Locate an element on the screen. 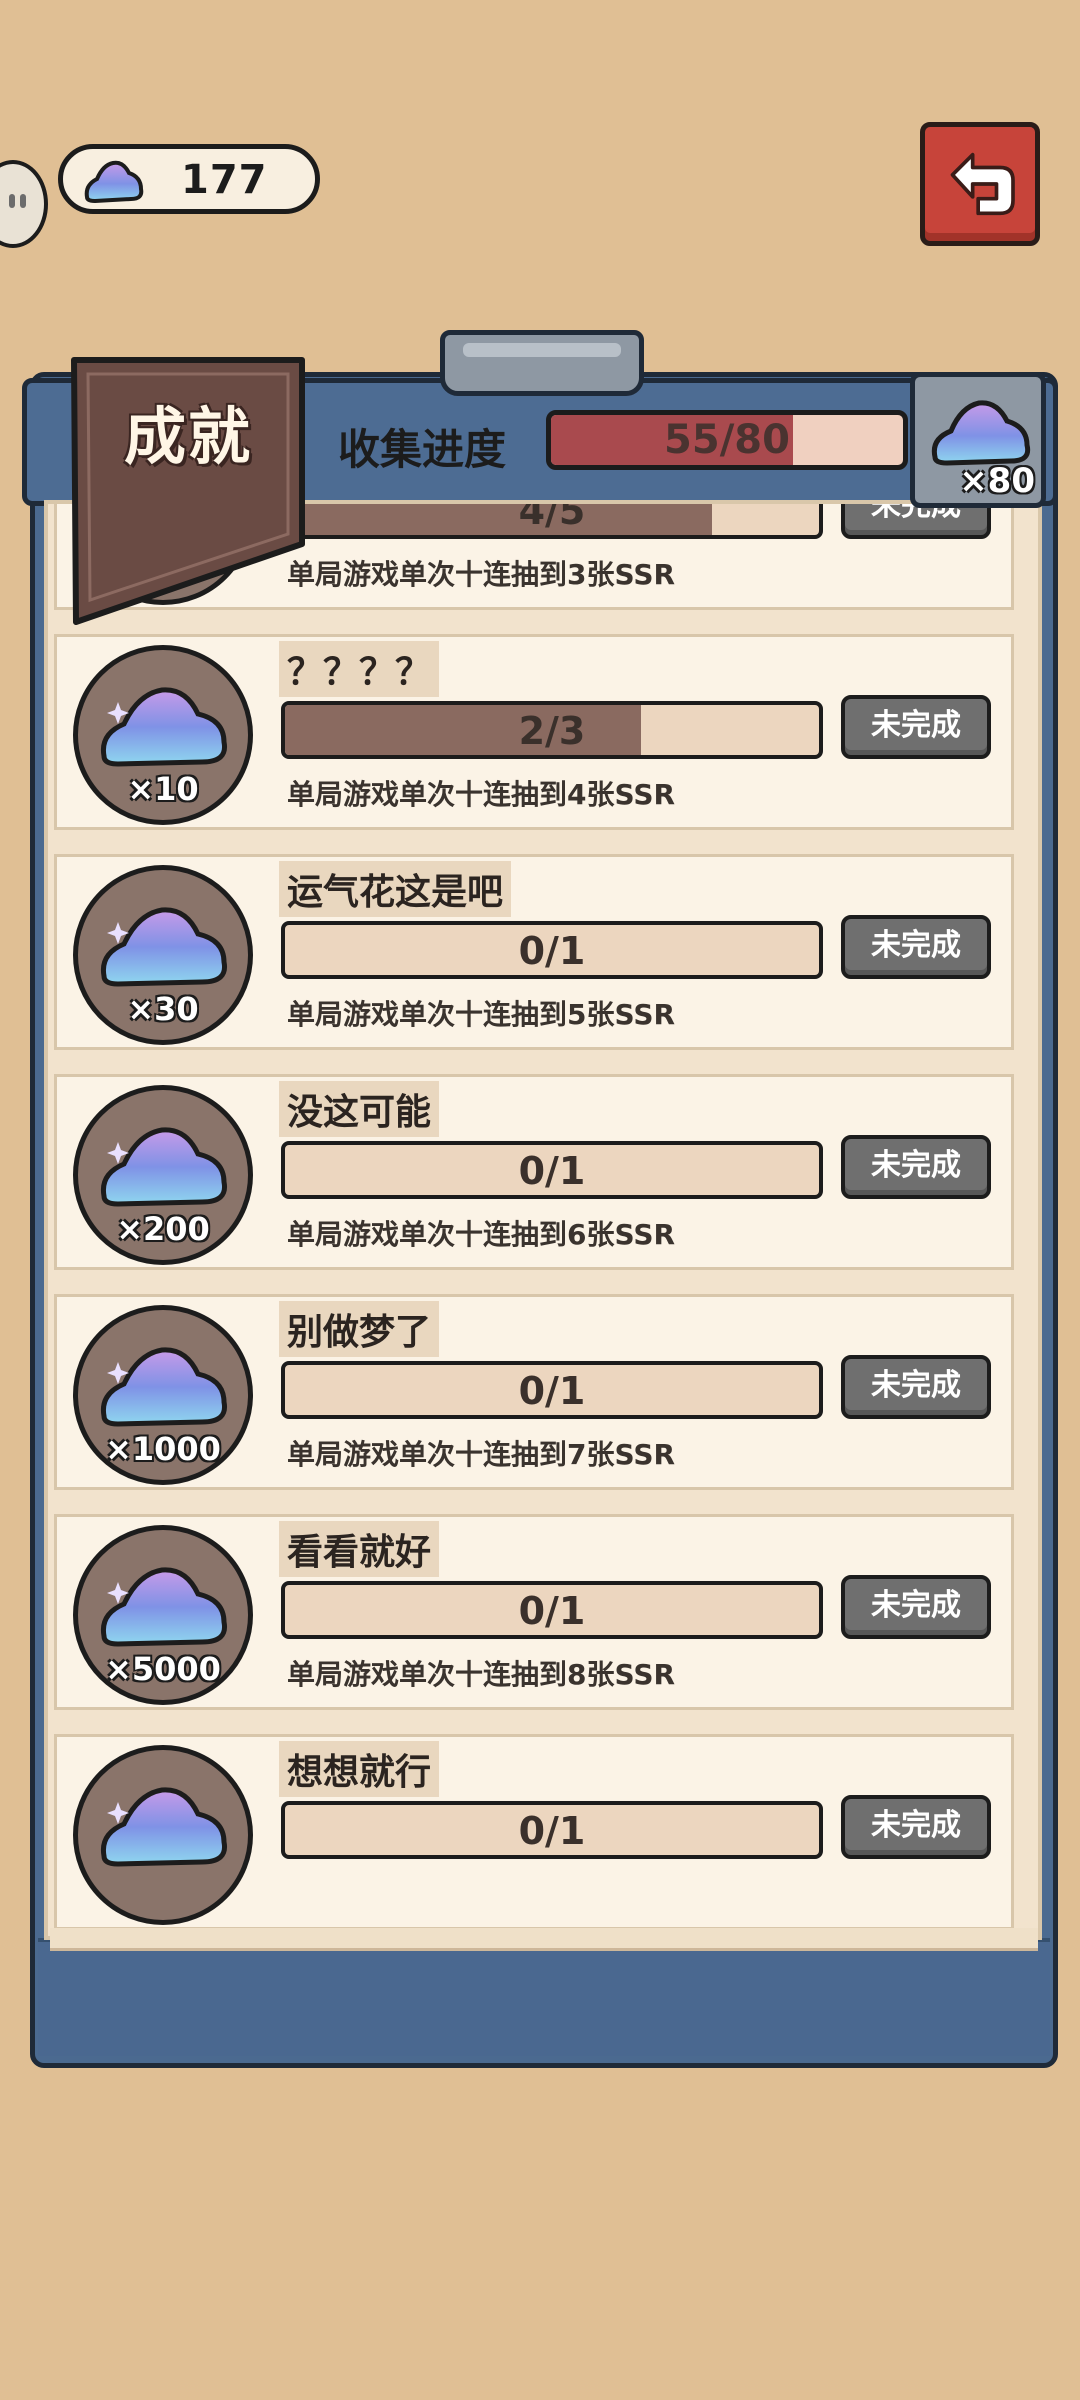 This screenshot has width=1080, height=2400. achievement-description: 单局游戏单次十连抽到5张SSR is located at coordinates (481, 1014).